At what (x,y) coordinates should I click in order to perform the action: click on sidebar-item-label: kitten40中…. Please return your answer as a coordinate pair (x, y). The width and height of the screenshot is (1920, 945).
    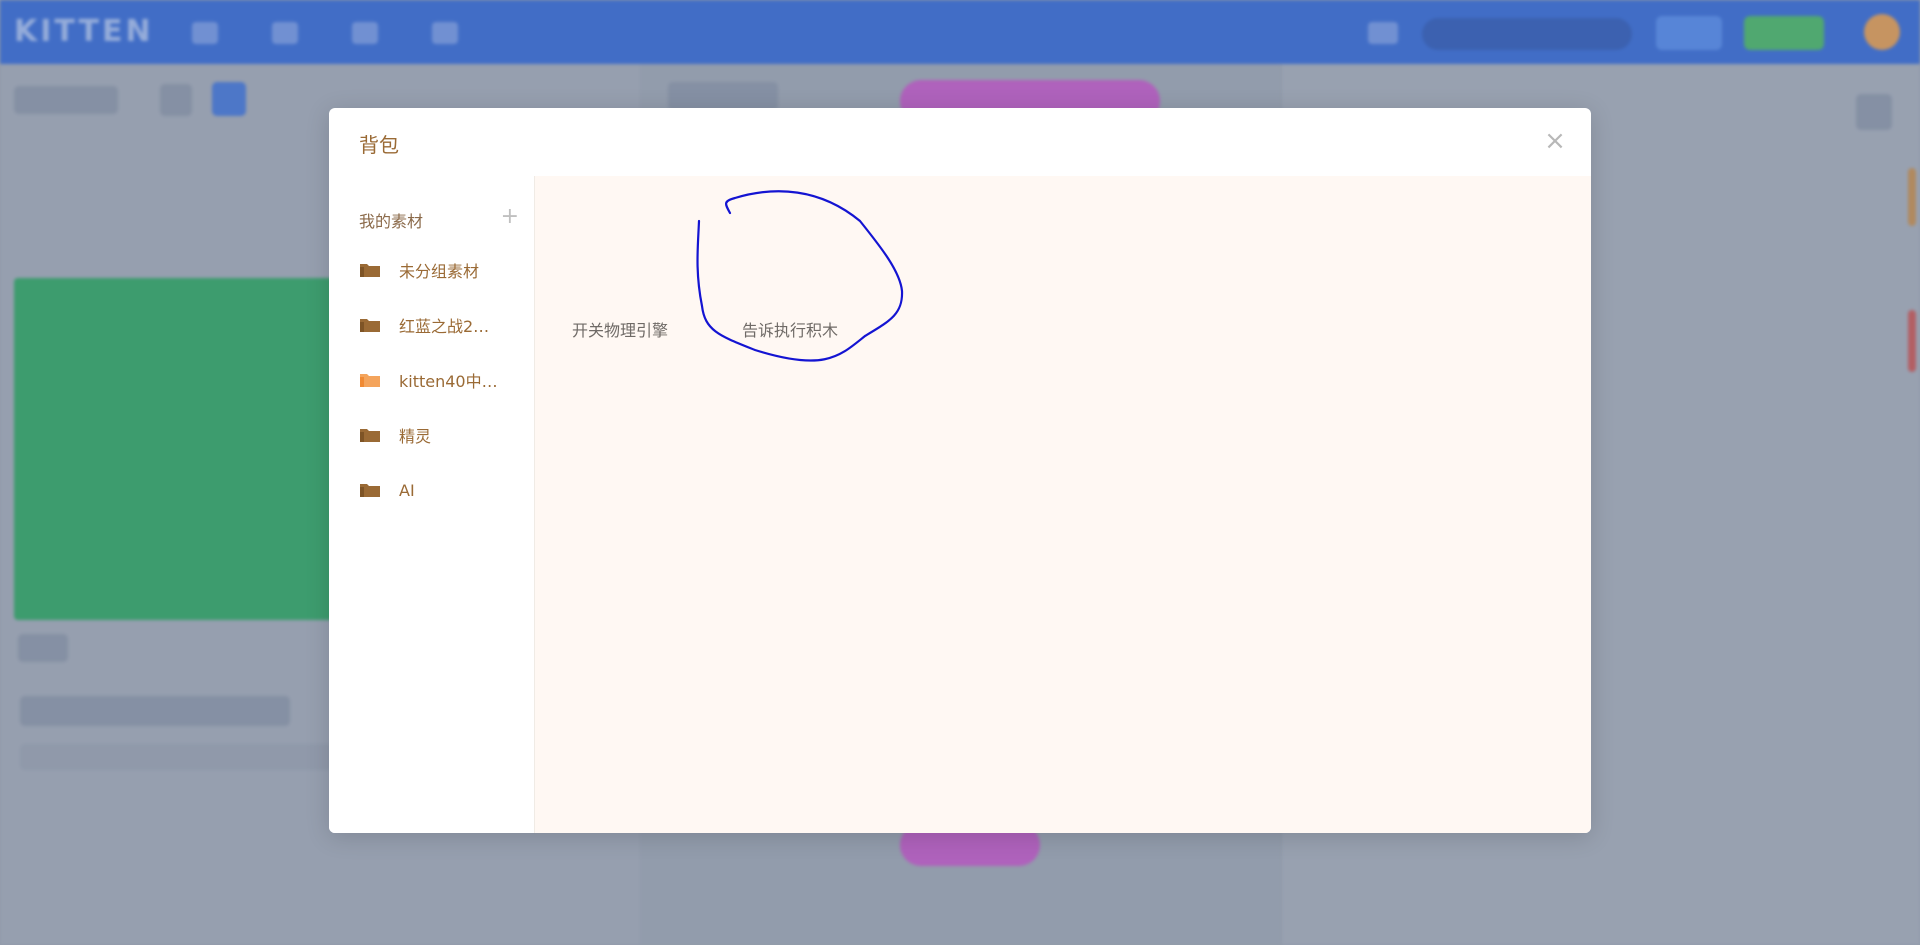
    Looking at the image, I should click on (448, 381).